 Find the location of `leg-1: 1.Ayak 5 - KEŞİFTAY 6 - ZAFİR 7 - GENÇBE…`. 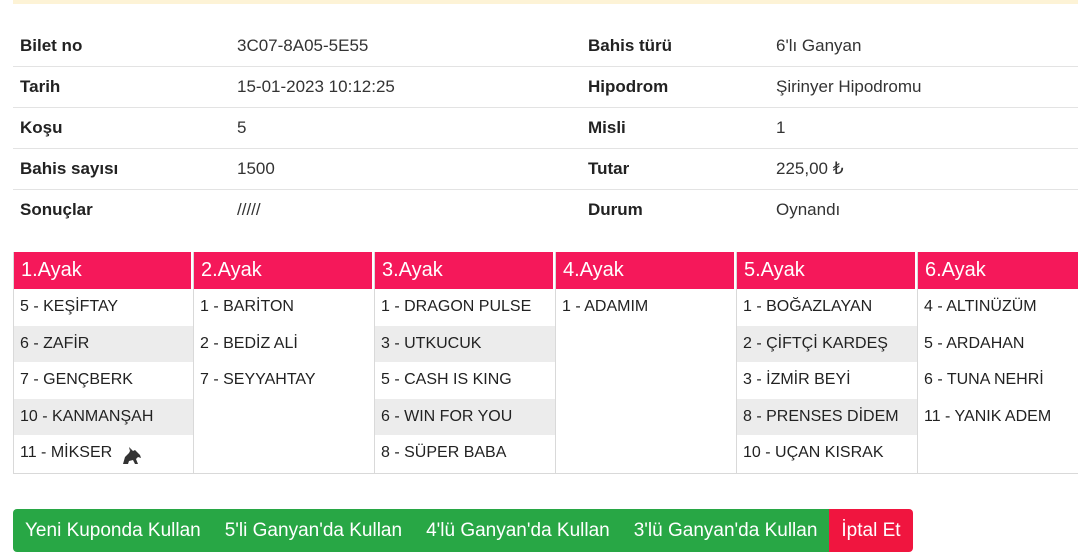

leg-1: 1.Ayak 5 - KEŞİFTAY 6 - ZAFİR 7 - GENÇBE… is located at coordinates (103, 363).